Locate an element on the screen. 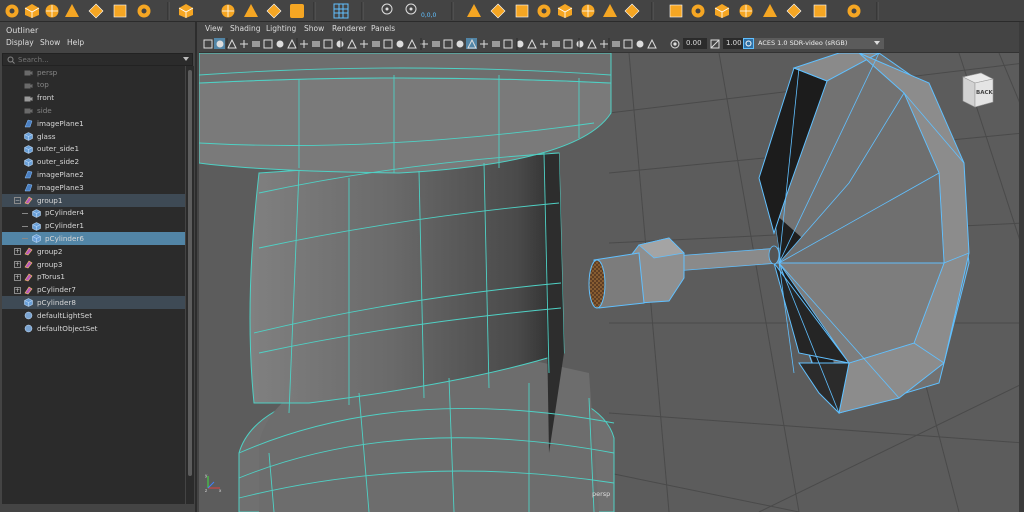 This screenshot has height=512, width=1024. outliner-item-imageplane2: imagePlane2 is located at coordinates (93, 174).